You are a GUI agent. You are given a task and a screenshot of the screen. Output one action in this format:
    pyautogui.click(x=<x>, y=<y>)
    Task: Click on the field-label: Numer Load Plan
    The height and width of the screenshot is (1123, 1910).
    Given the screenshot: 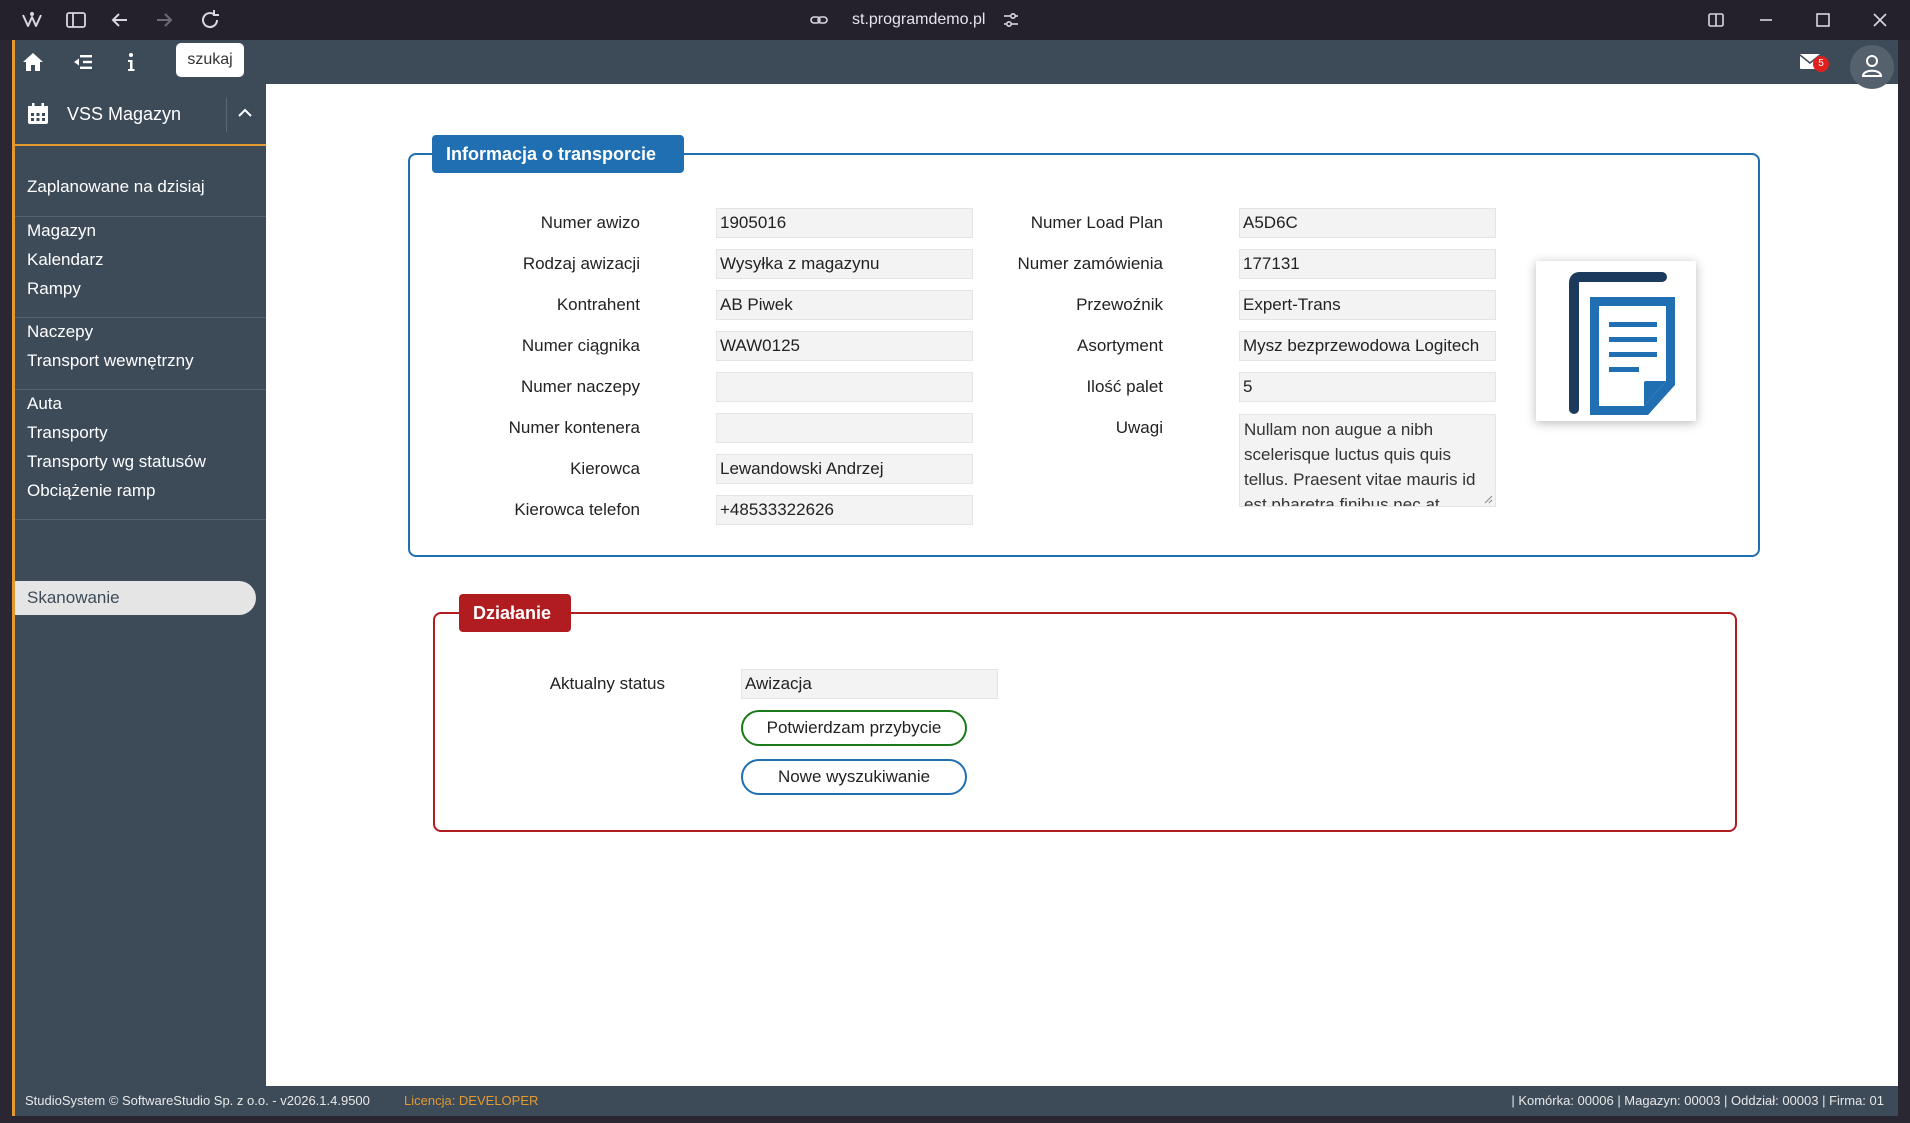 What is the action you would take?
    pyautogui.click(x=1096, y=222)
    